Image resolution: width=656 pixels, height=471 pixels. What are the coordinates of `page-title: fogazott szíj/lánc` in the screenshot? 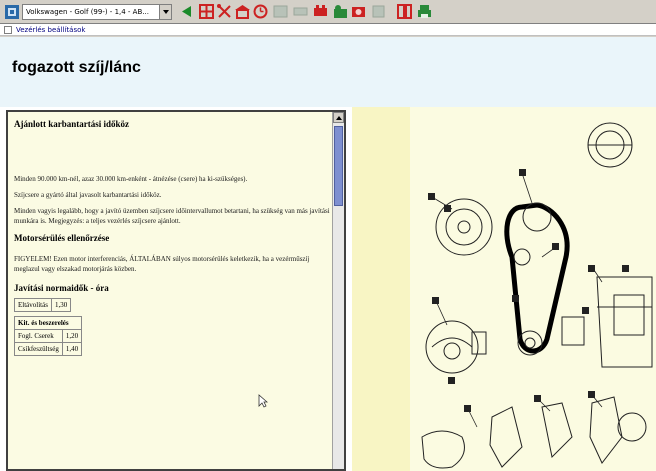 It's located at (76, 67).